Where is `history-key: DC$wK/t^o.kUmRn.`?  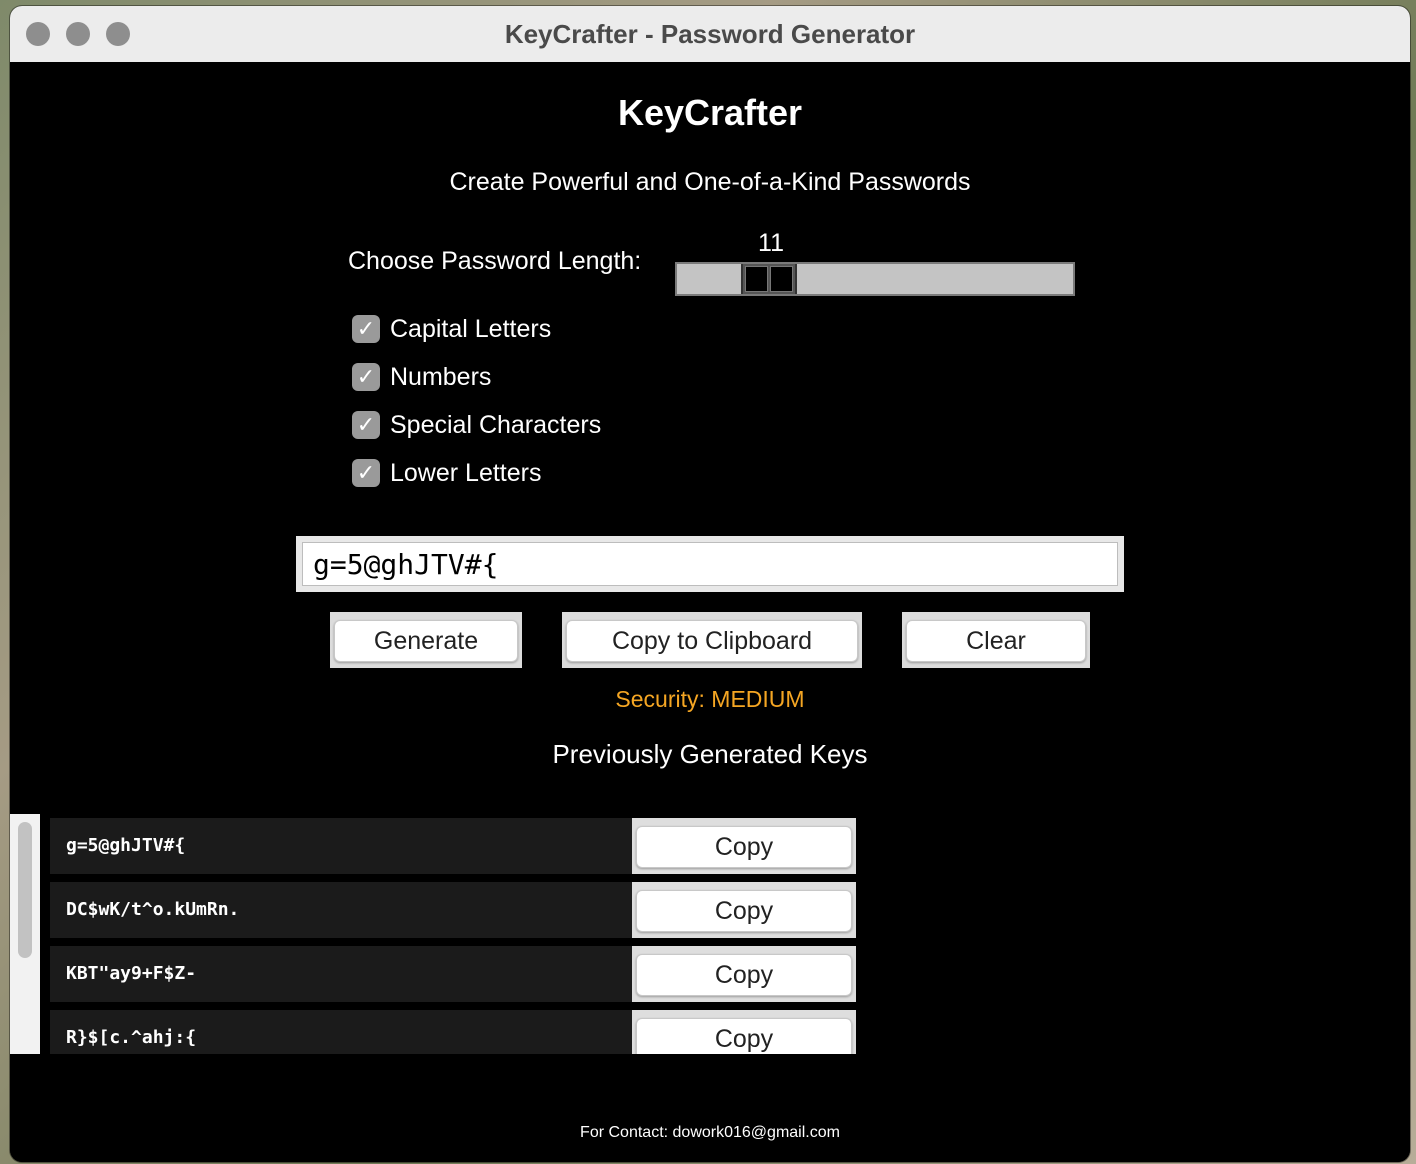 history-key: DC$wK/t^o.kUmRn. is located at coordinates (341, 910).